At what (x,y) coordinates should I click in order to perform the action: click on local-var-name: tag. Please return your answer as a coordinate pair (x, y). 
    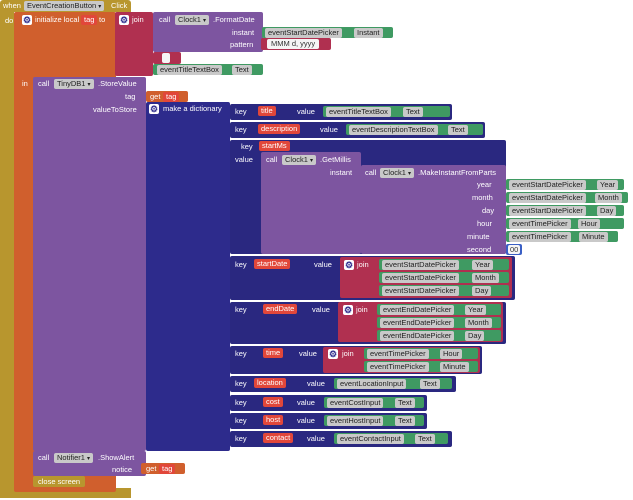
    Looking at the image, I should click on (89, 20).